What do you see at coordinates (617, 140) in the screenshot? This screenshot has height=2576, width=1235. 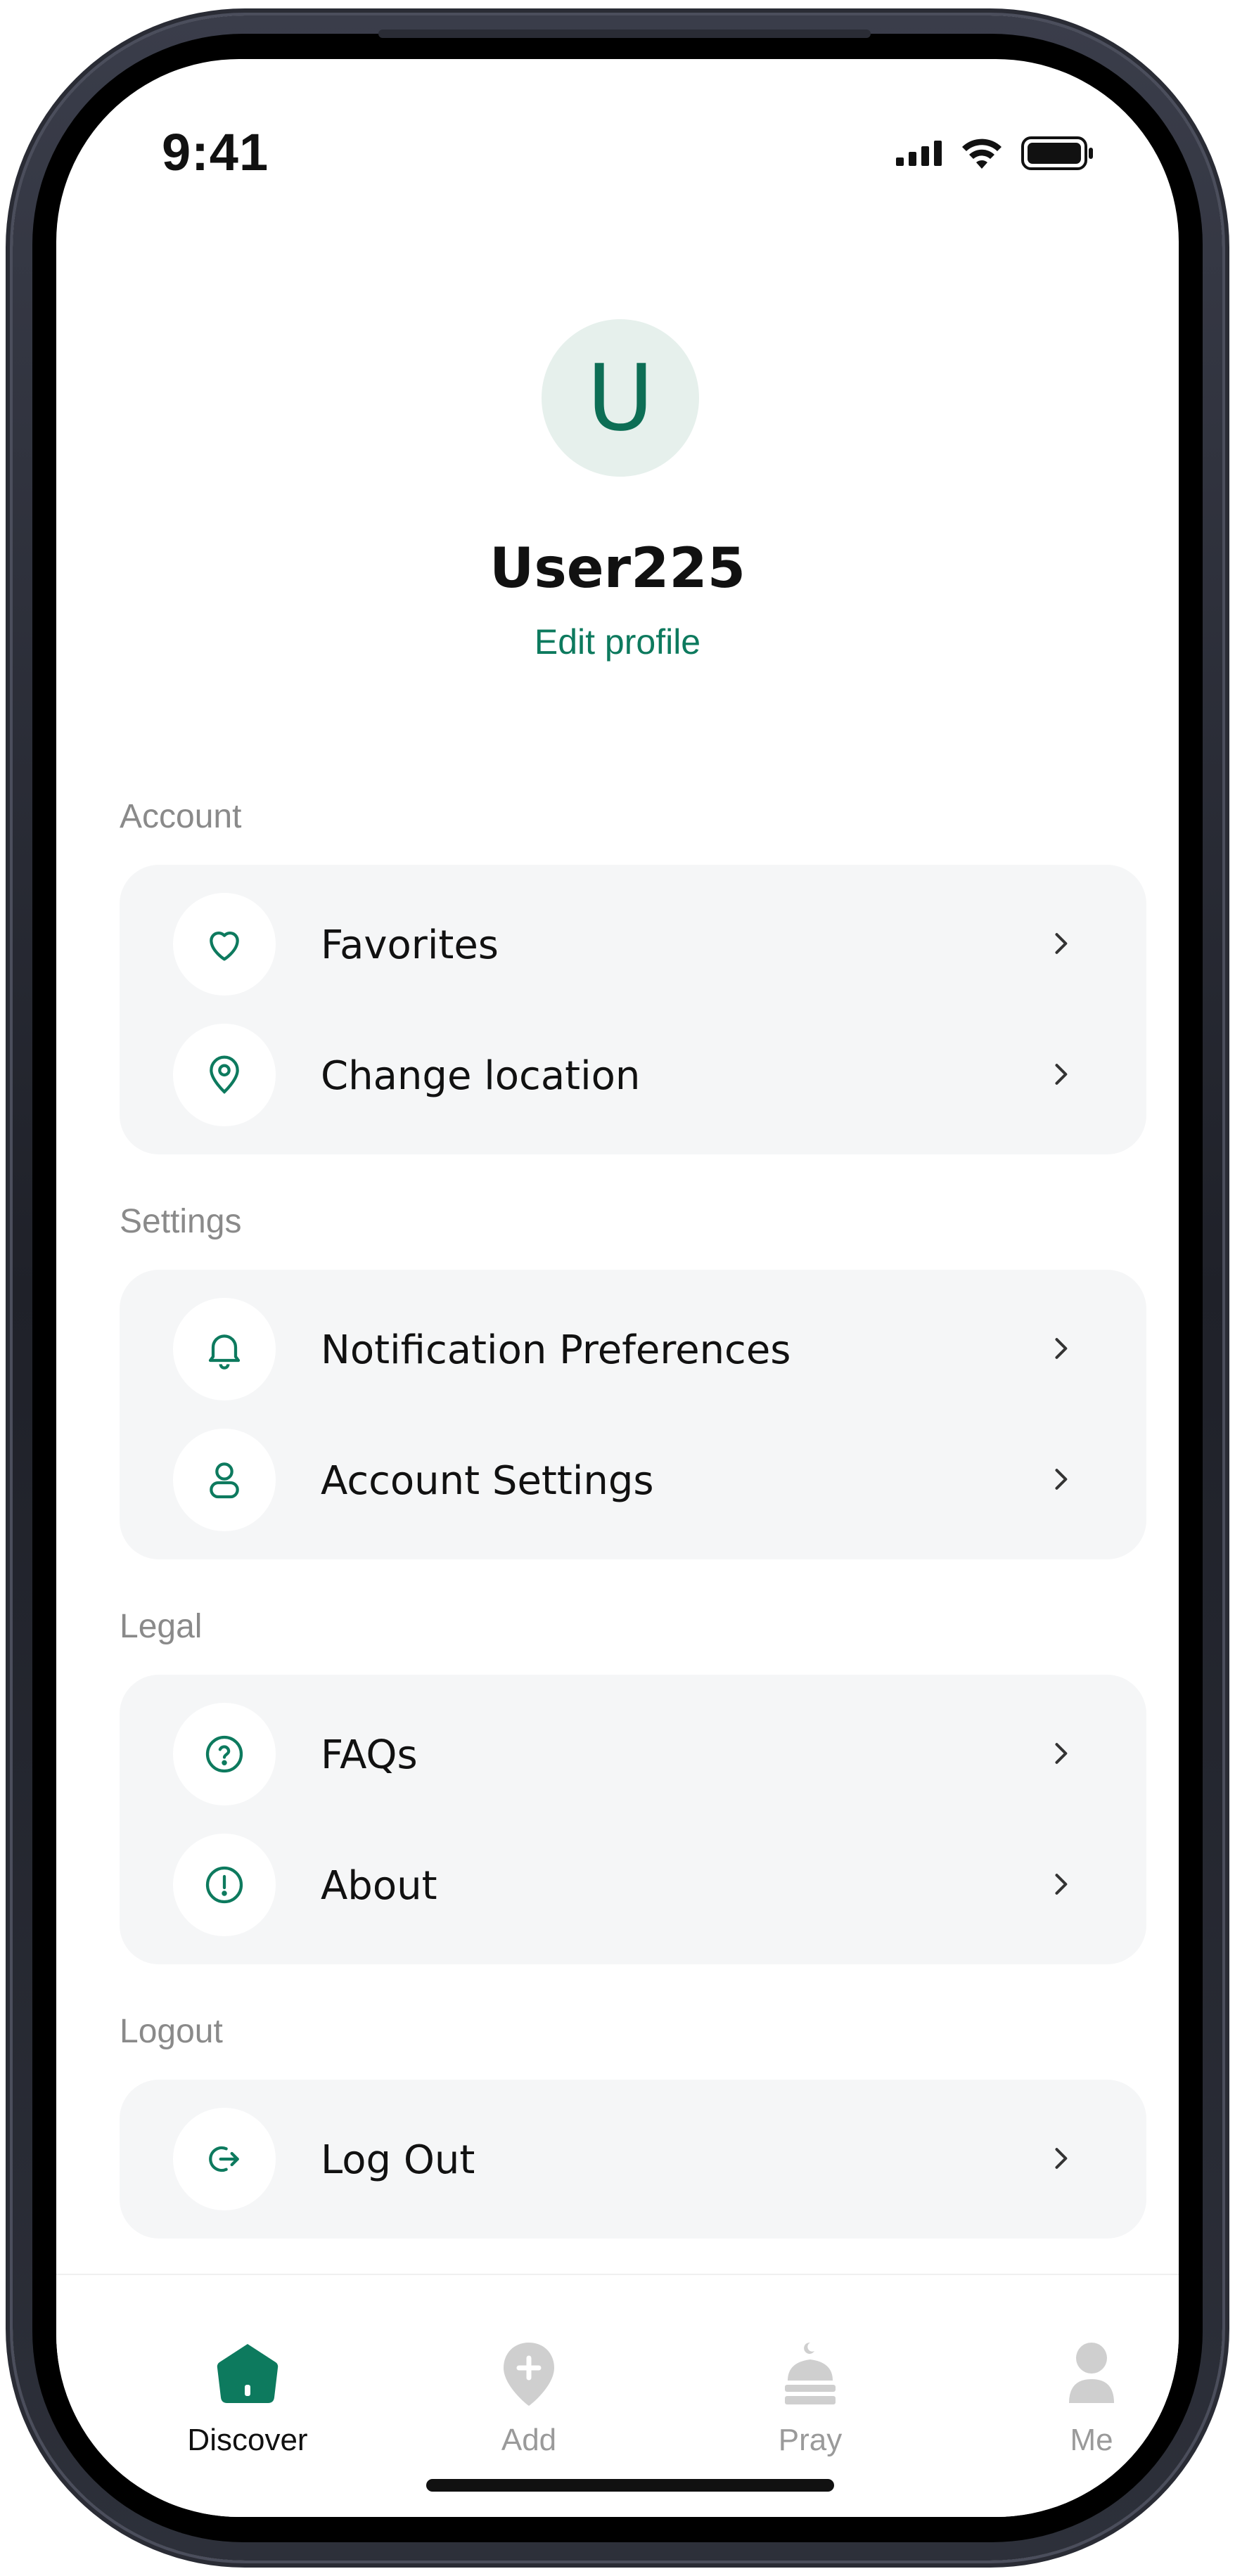 I see `status-bar: 9:41` at bounding box center [617, 140].